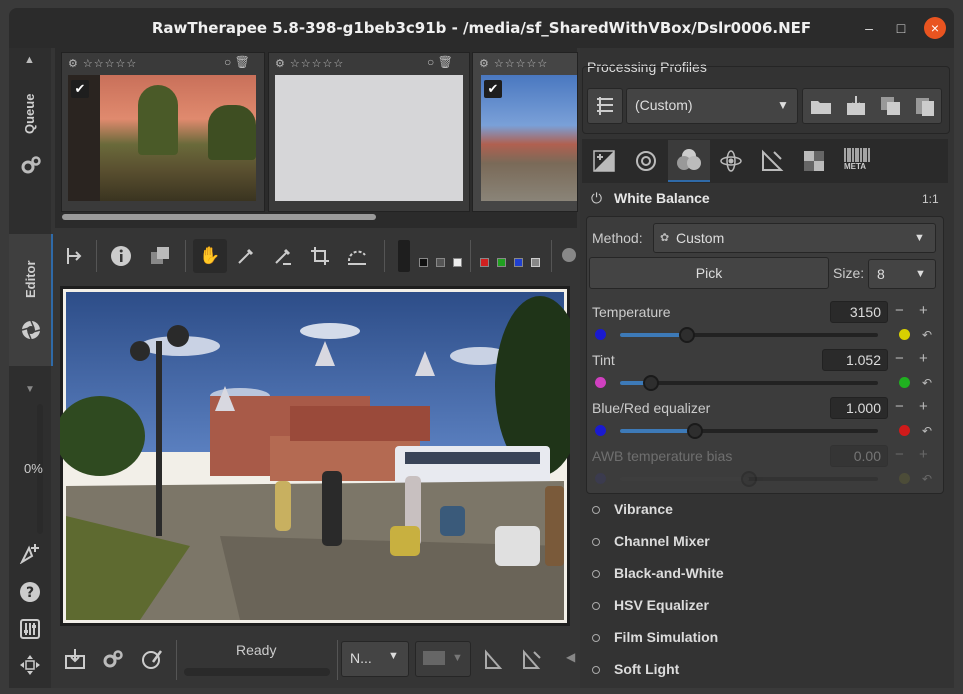  What do you see at coordinates (484, 262) in the screenshot?
I see `channel-red-swatch` at bounding box center [484, 262].